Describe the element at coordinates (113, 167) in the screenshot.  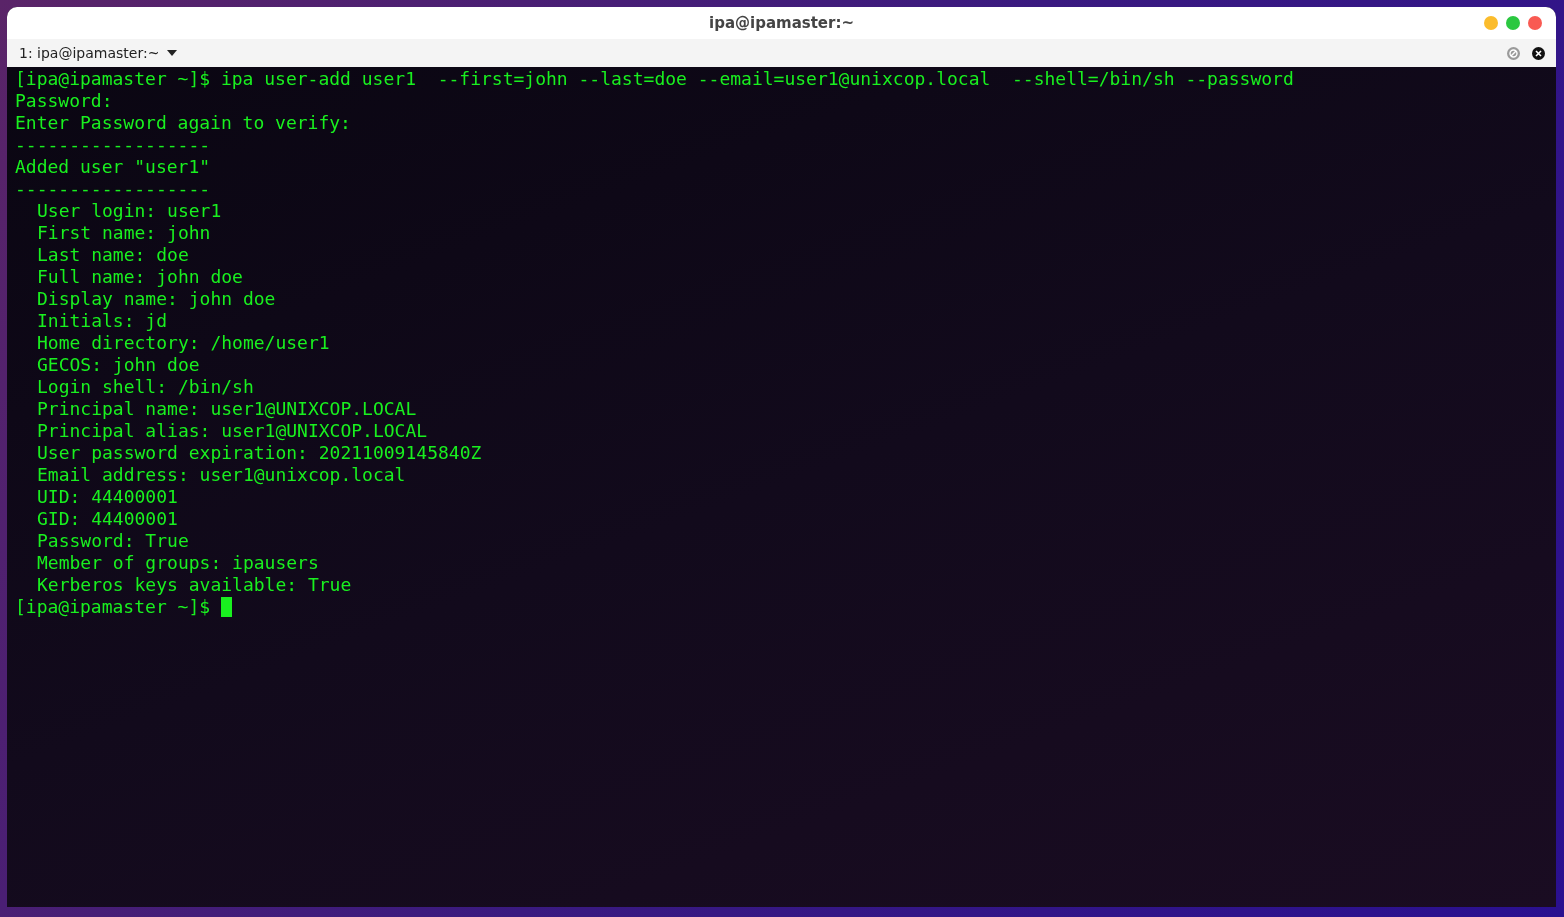
I see `output-line: Added user "user1"` at that location.